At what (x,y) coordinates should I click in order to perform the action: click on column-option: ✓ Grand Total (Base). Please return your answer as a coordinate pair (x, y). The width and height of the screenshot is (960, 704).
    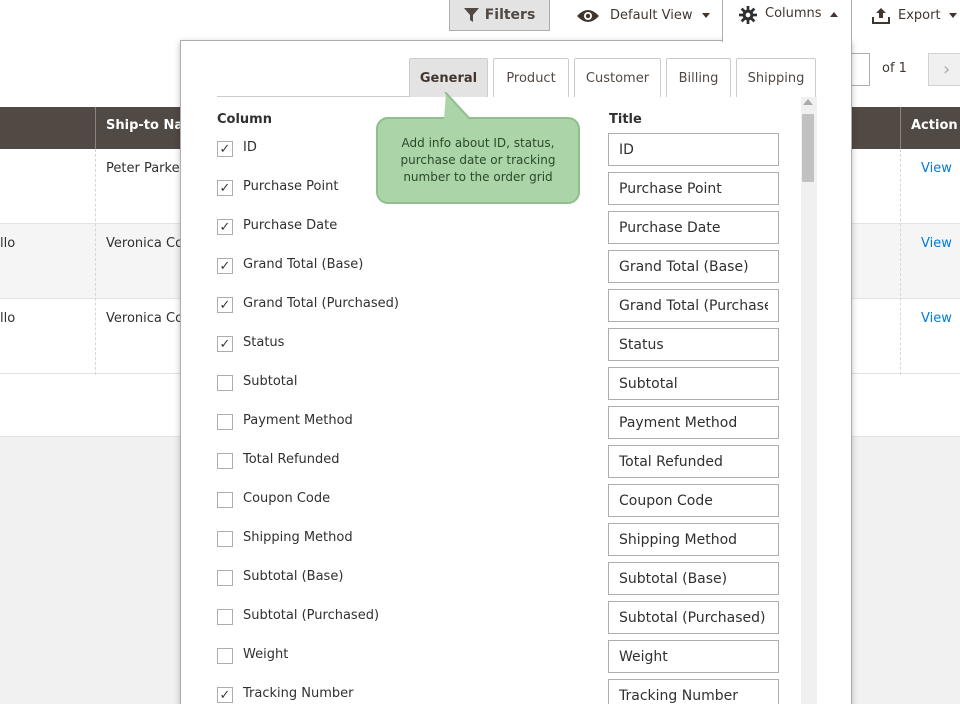
    Looking at the image, I should click on (498, 269).